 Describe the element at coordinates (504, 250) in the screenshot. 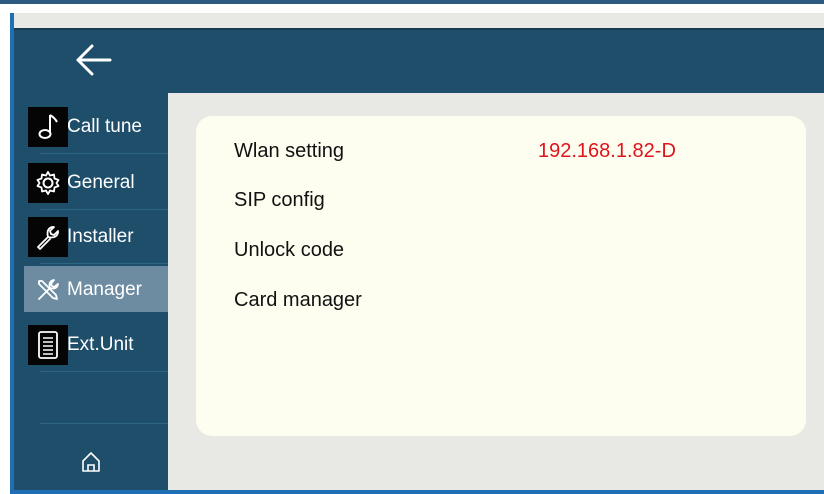

I see `unlock-code-row: Unlock code` at that location.